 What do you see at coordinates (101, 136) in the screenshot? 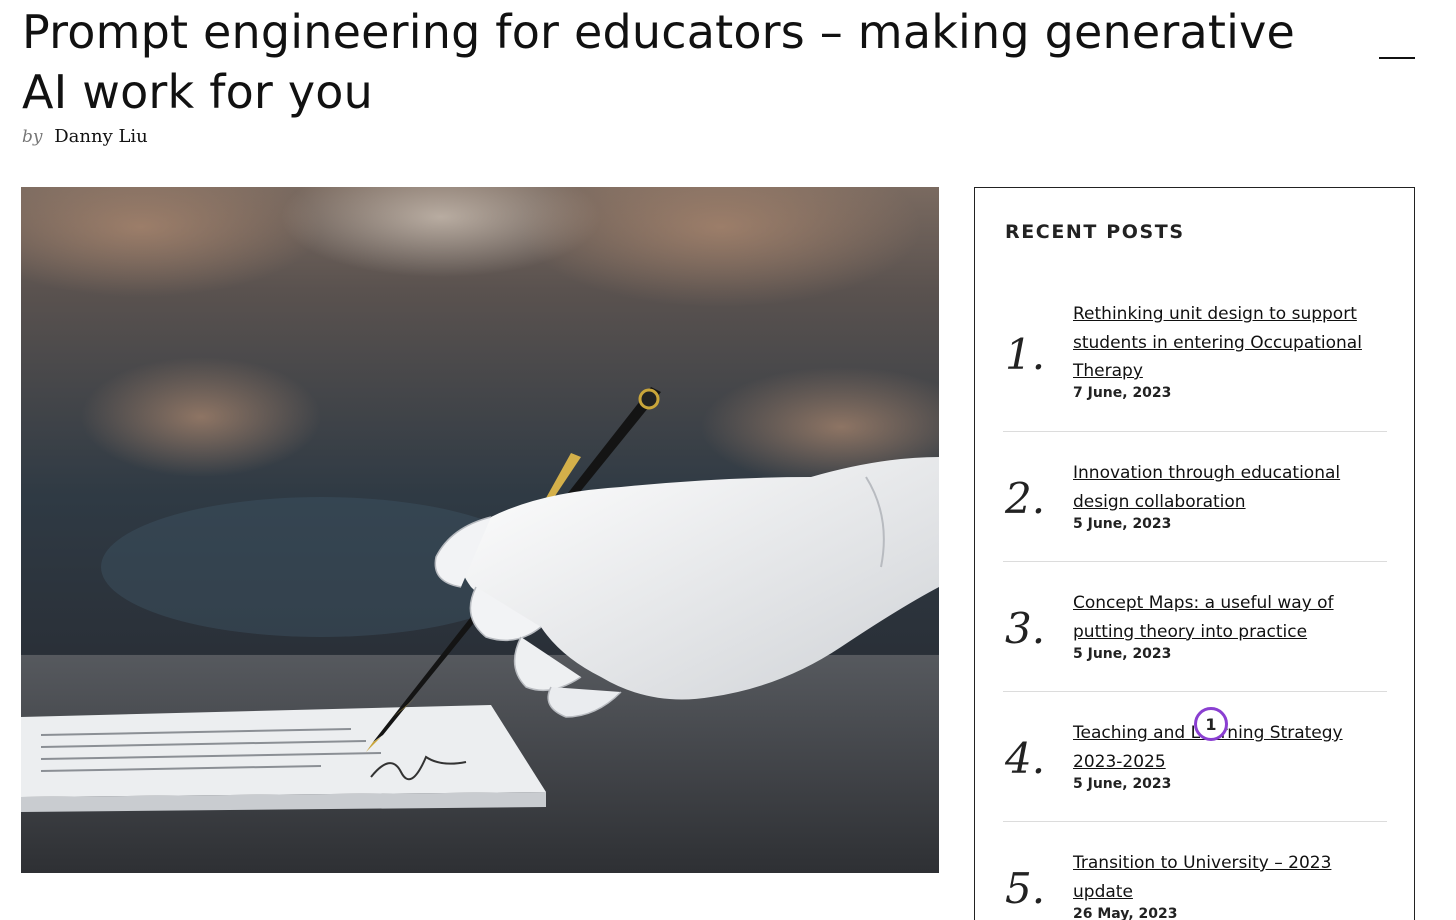
I see `author-link: Danny Liu` at bounding box center [101, 136].